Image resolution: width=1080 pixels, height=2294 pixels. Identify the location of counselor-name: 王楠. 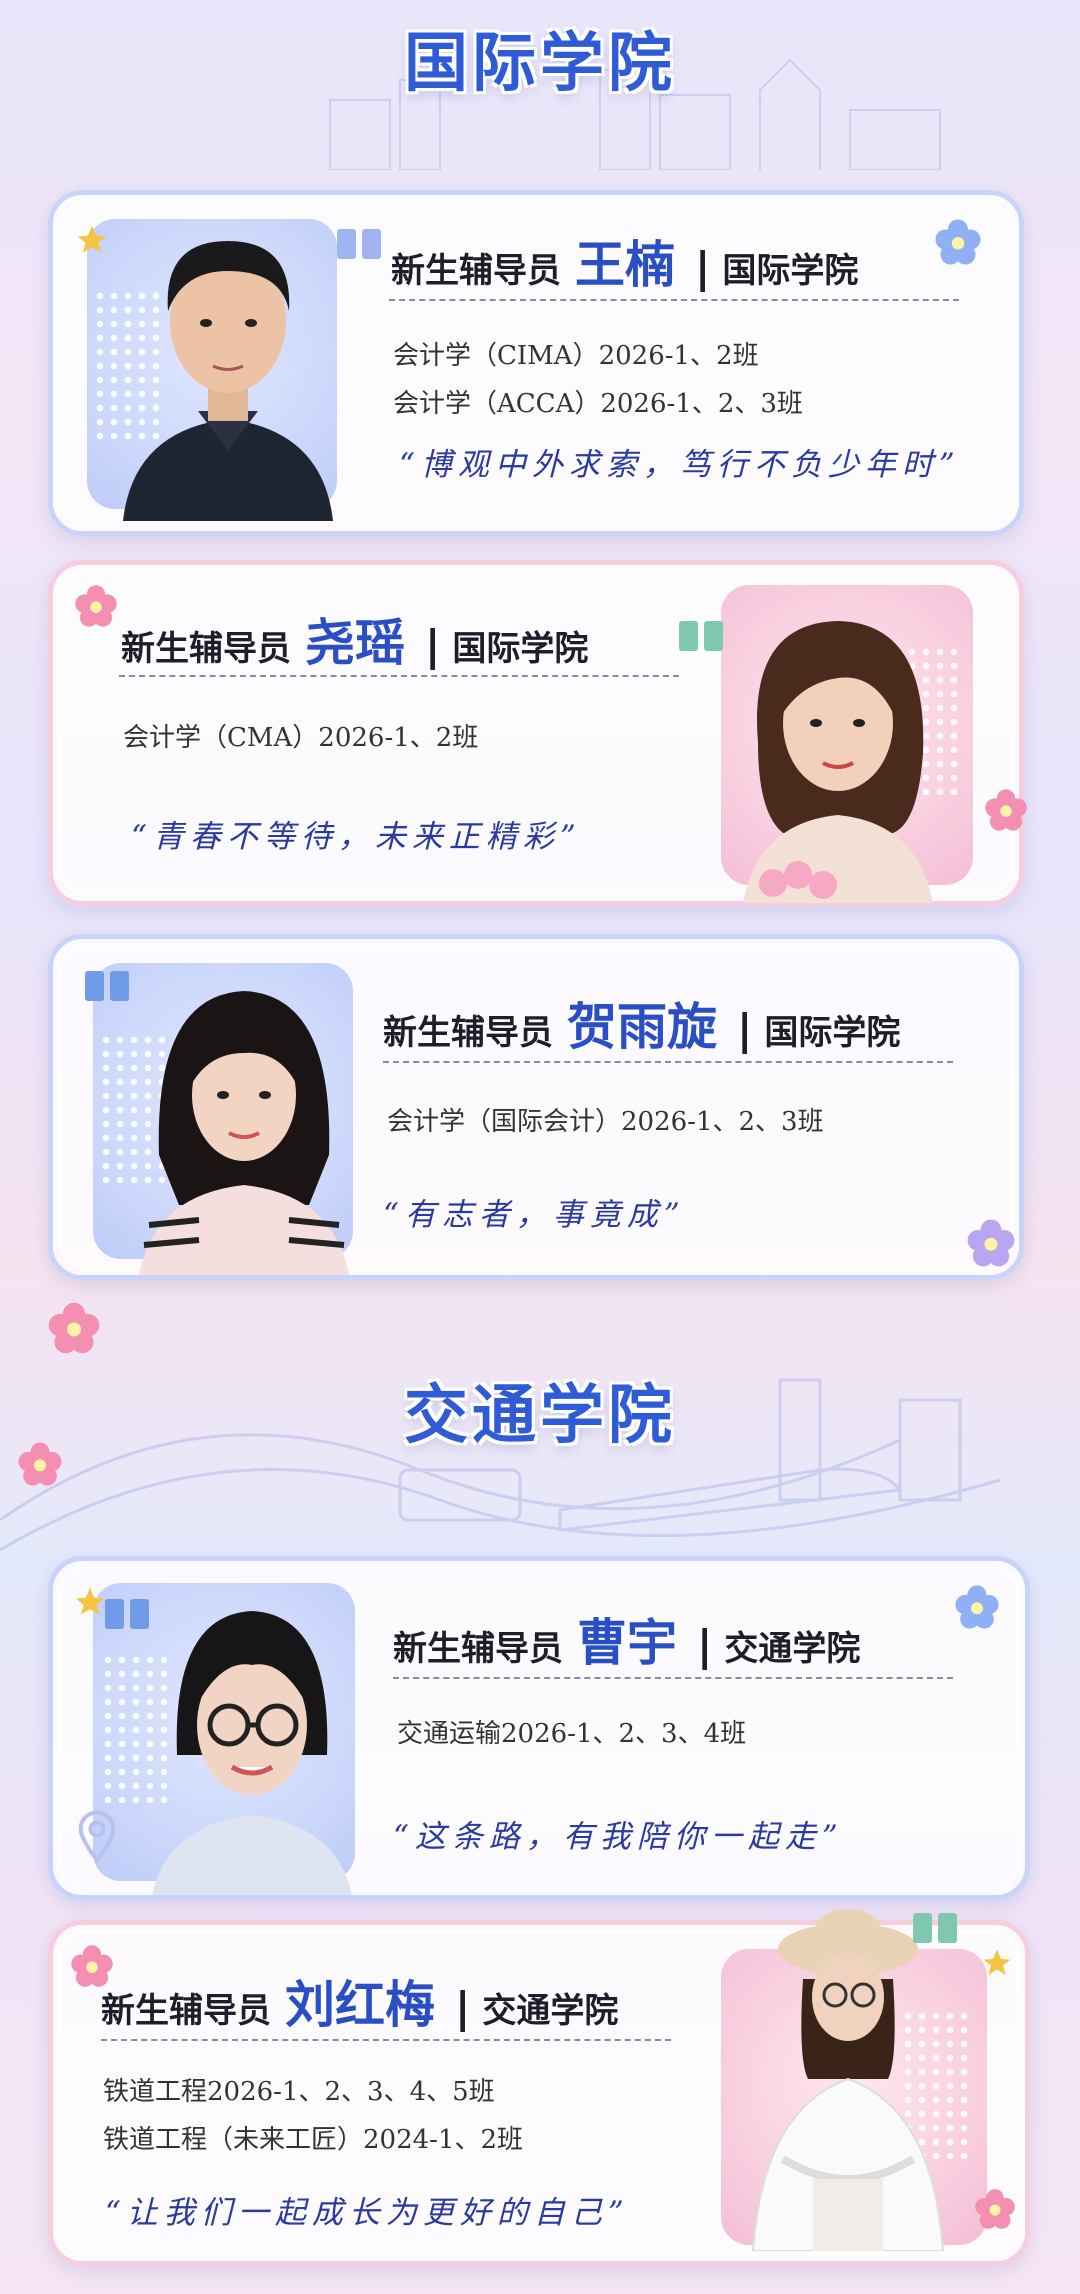
(625, 264).